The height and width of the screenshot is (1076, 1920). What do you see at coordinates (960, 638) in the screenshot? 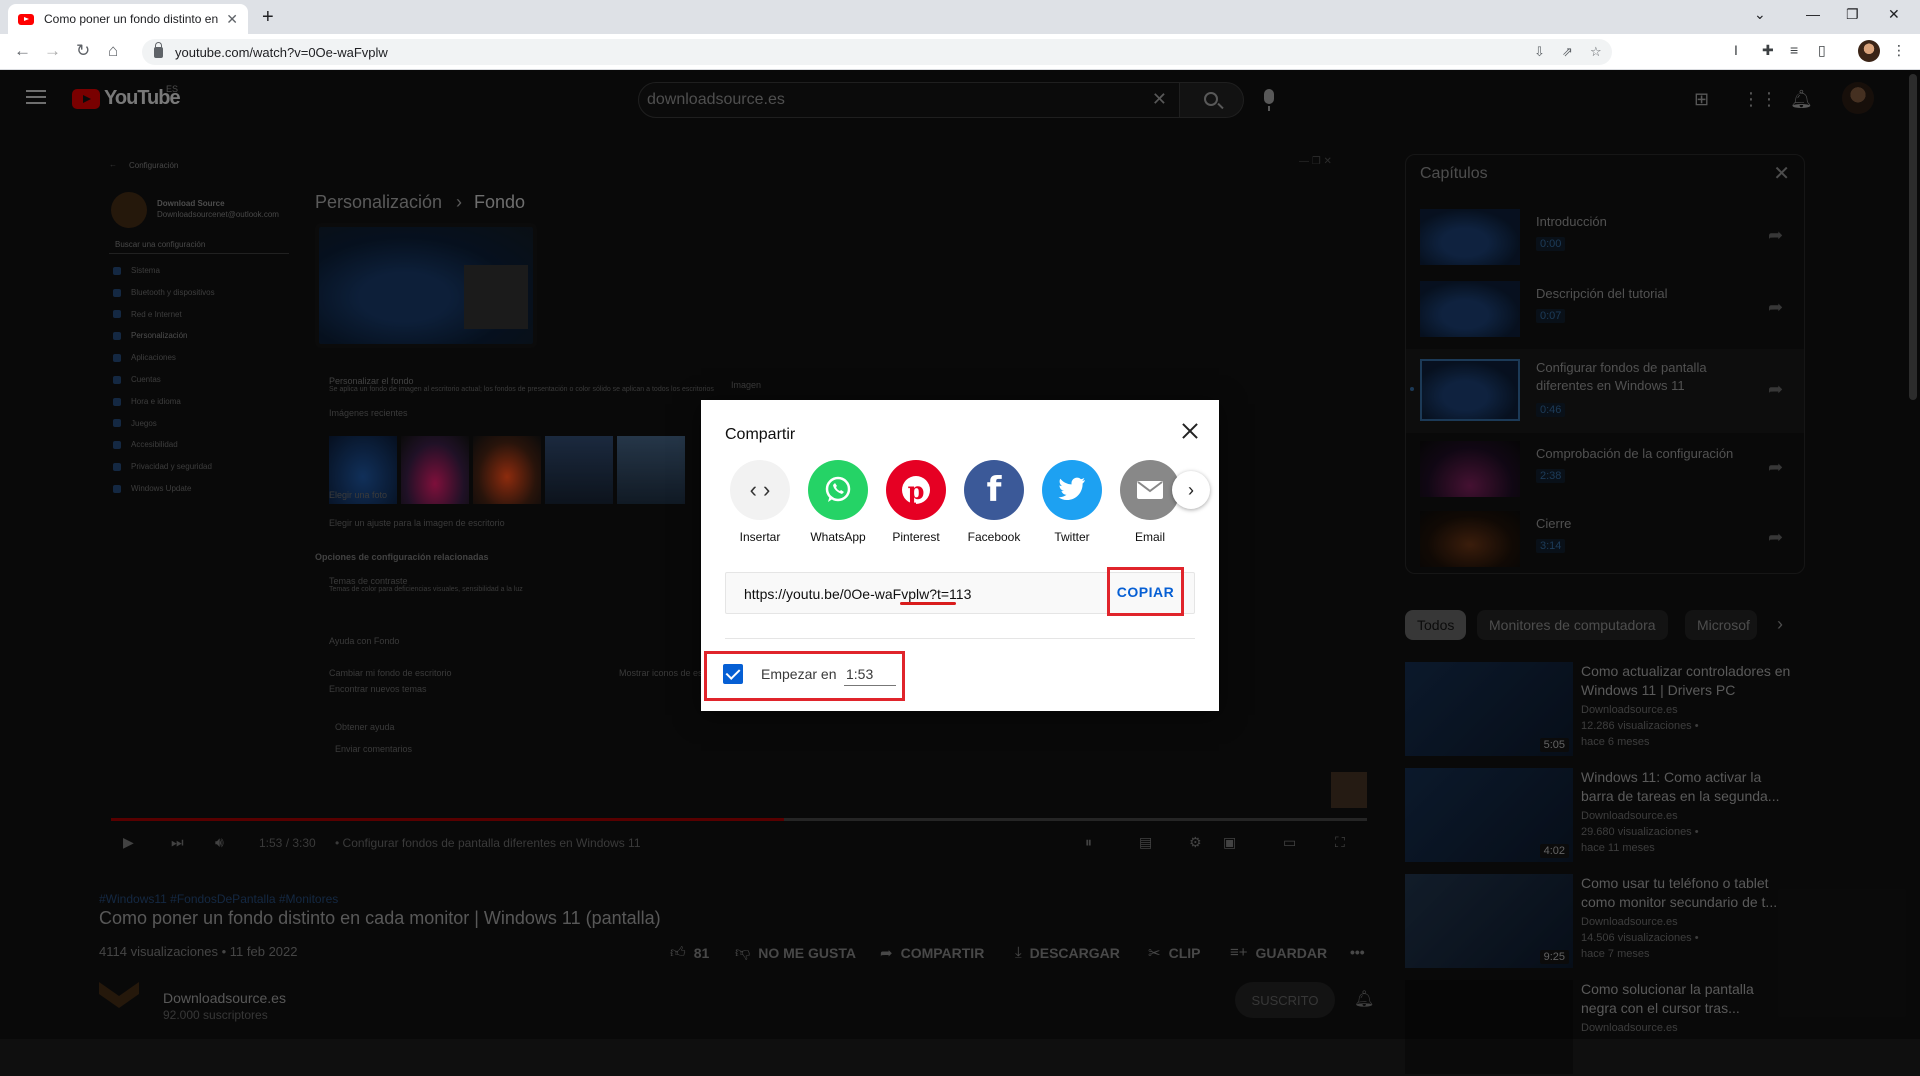
I see `dialog-separator` at bounding box center [960, 638].